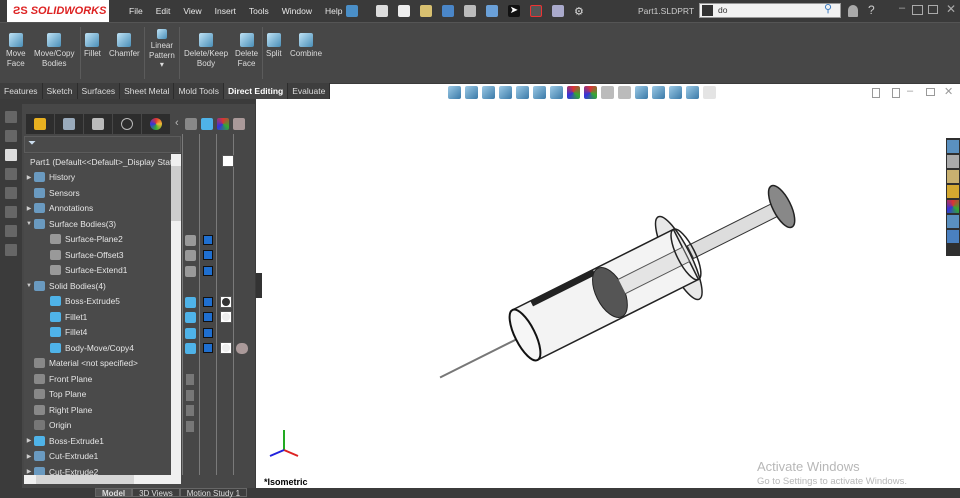 The height and width of the screenshot is (498, 960). I want to click on dimxpert-manager-tab, so click(127, 124).